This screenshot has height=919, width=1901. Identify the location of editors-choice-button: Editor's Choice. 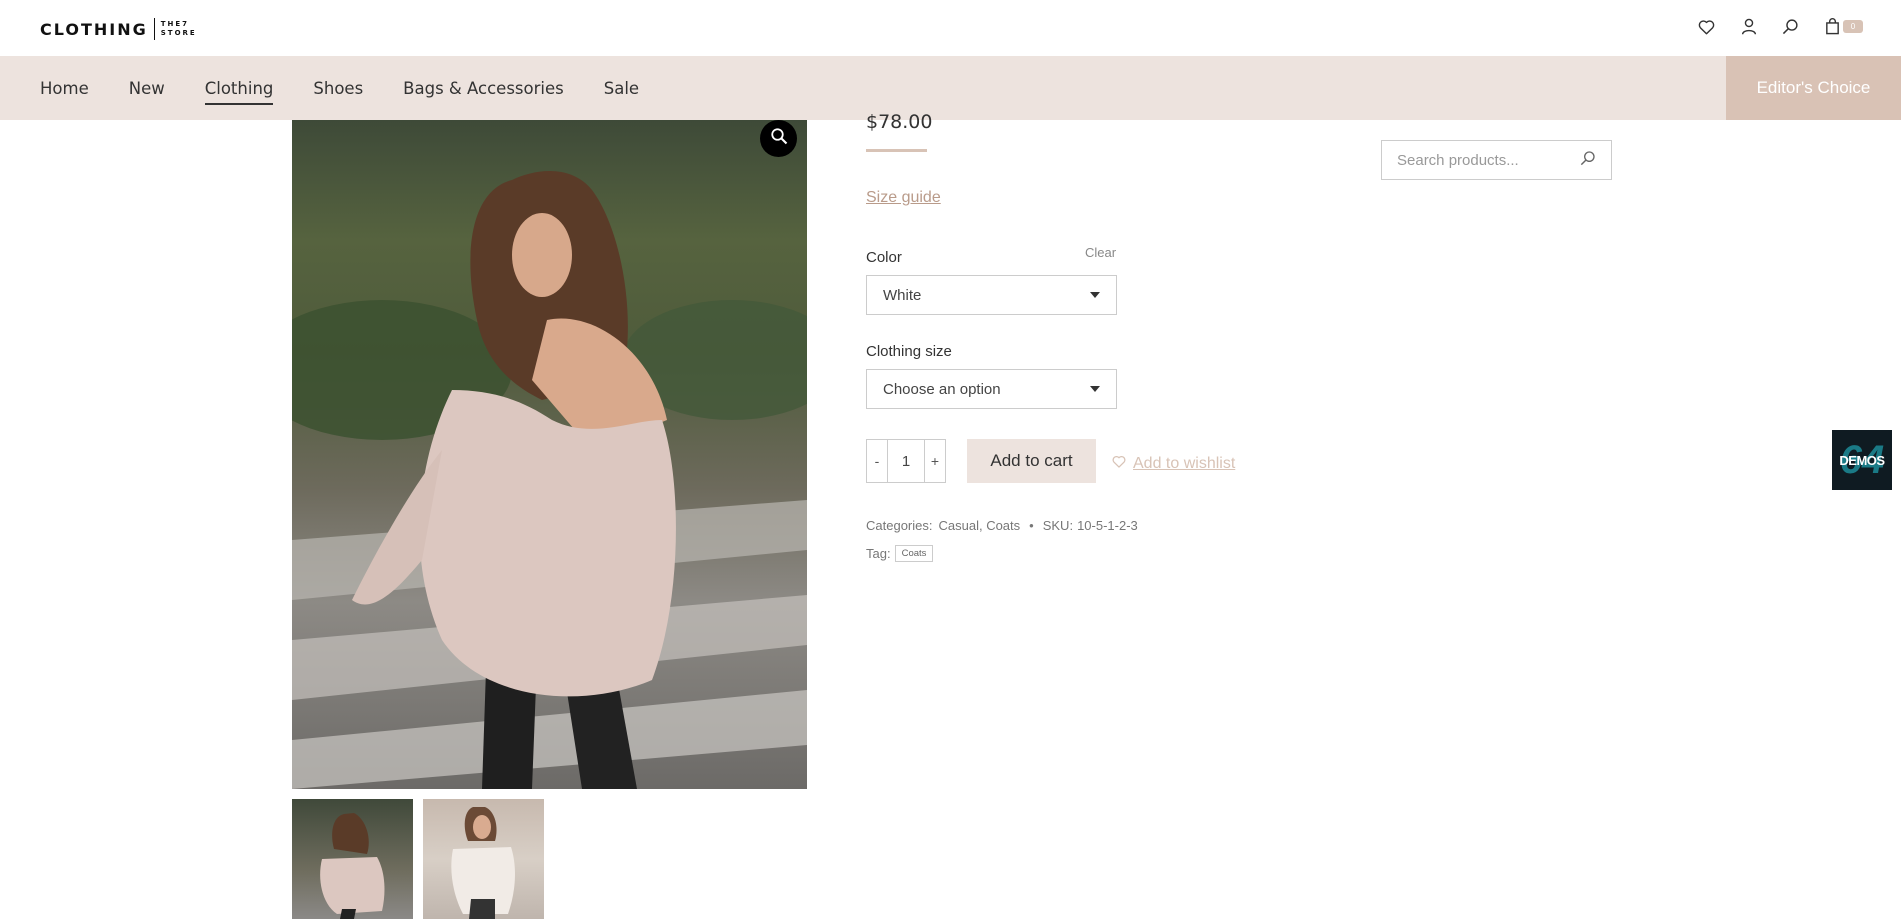
(1813, 88).